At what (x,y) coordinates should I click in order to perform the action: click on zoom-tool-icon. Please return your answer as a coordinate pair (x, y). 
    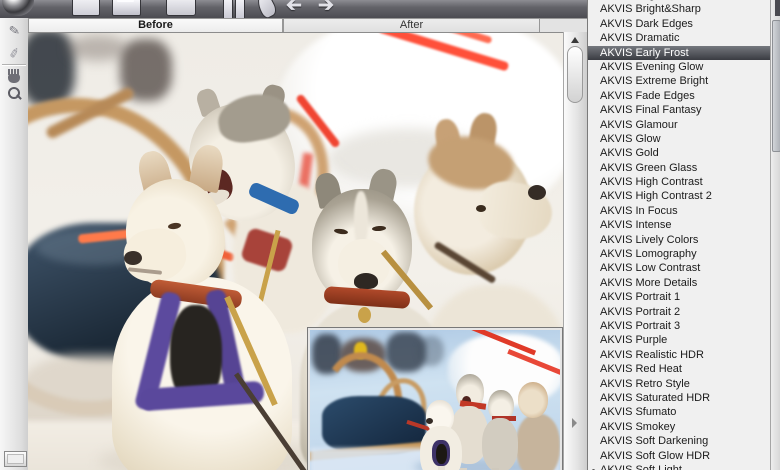
    Looking at the image, I should click on (14, 93).